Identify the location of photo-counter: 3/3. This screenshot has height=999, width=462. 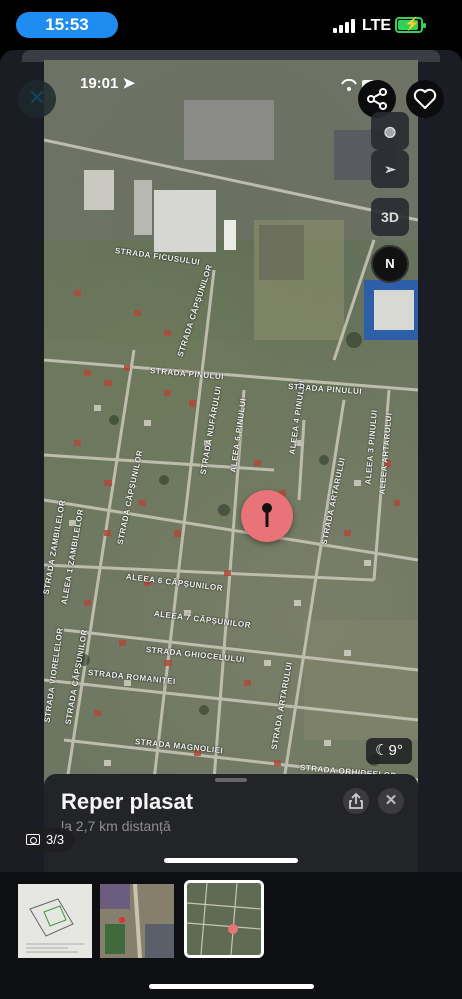
(46, 840).